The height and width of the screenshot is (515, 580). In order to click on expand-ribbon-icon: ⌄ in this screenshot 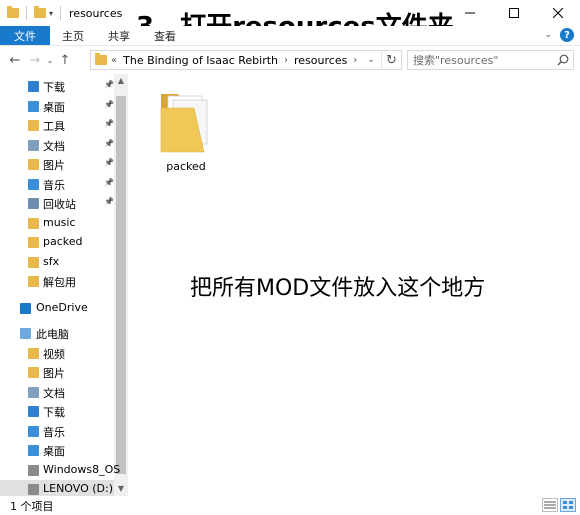, I will do `click(548, 35)`.